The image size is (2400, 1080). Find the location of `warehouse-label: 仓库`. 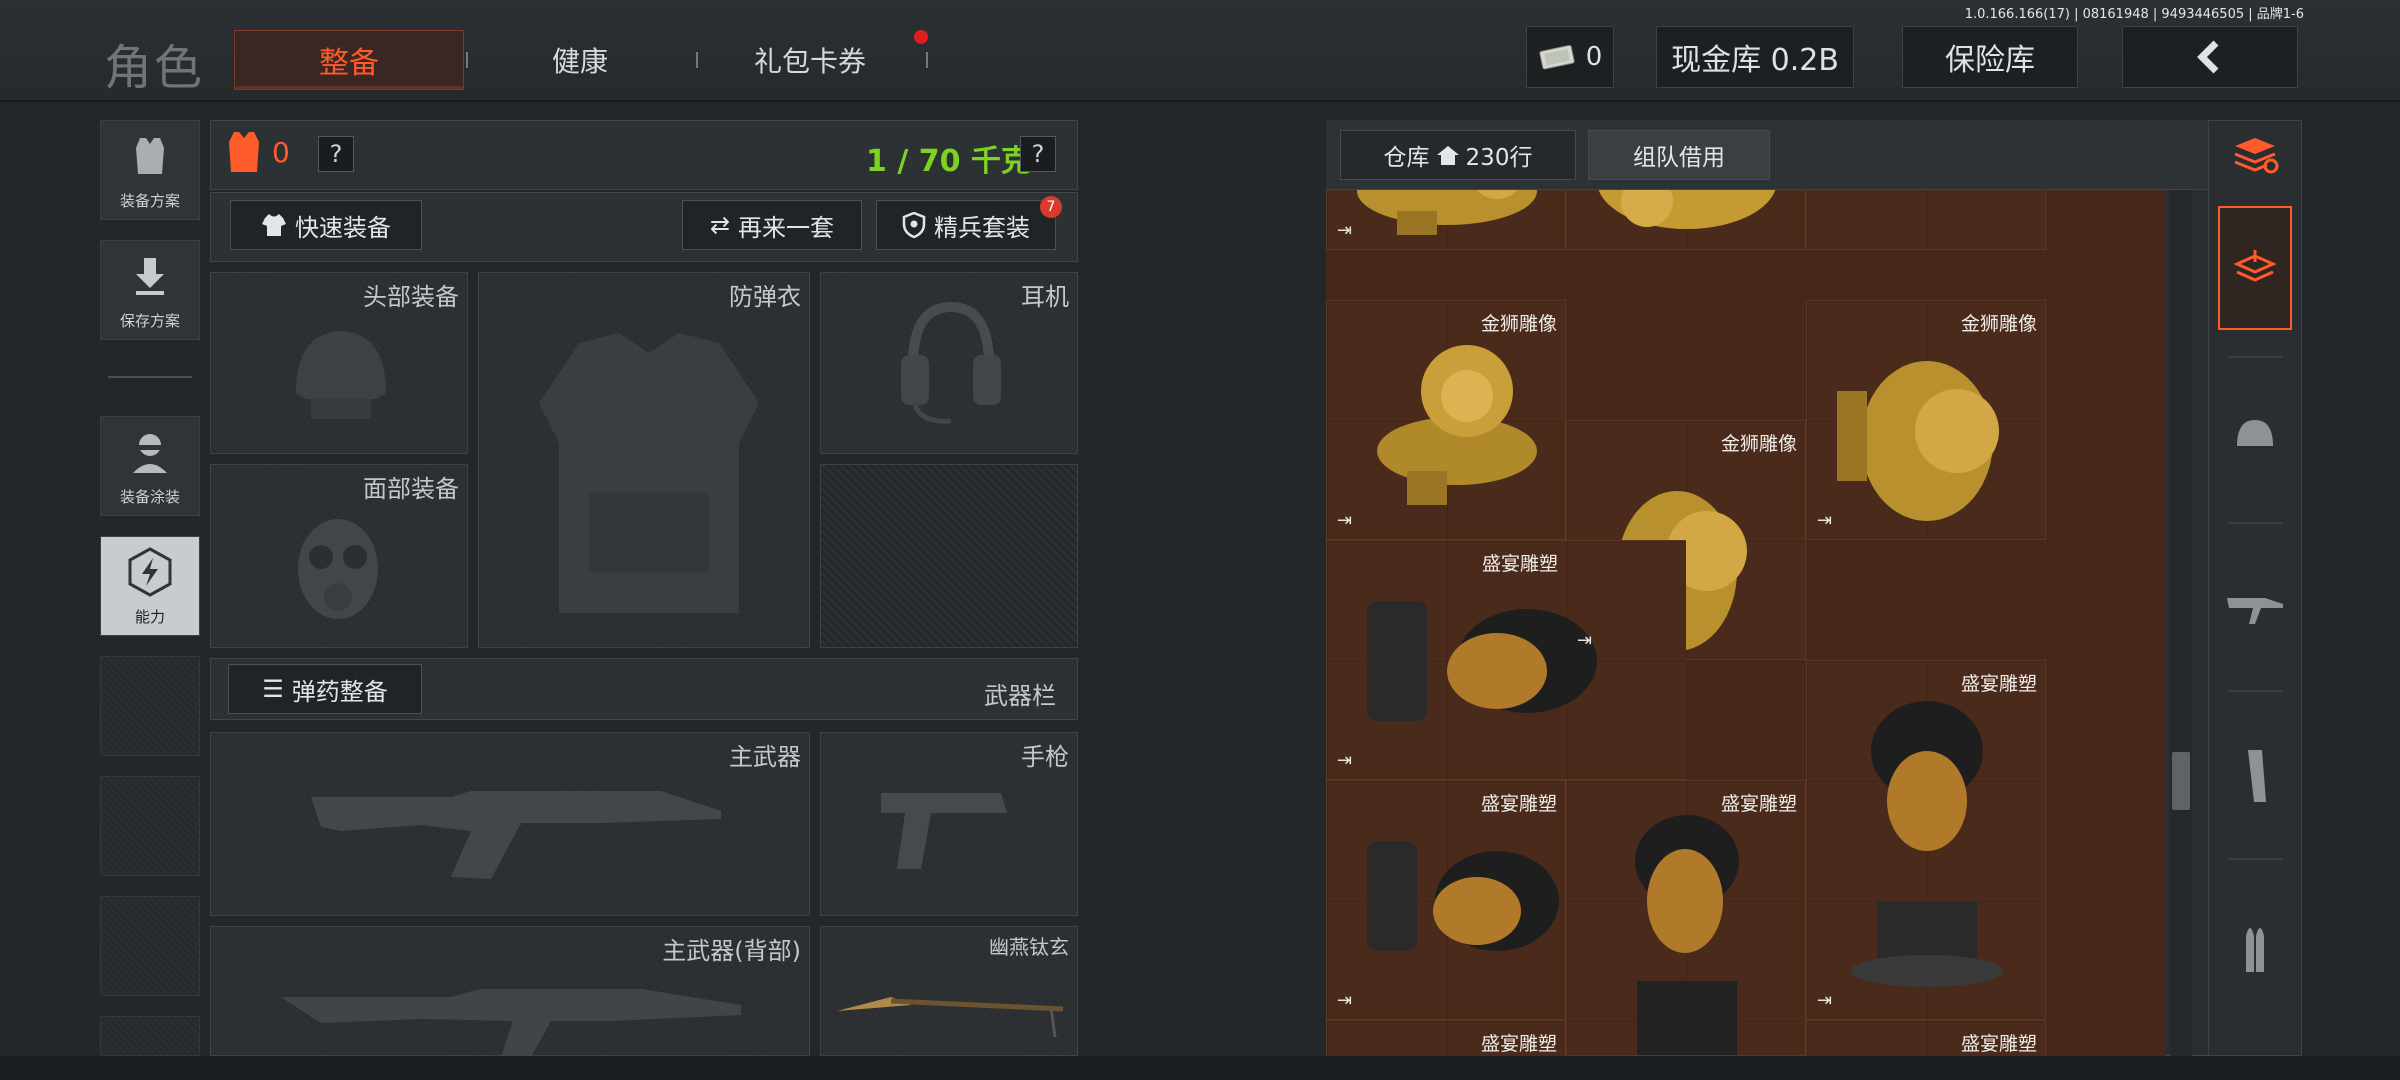

warehouse-label: 仓库 is located at coordinates (1406, 158).